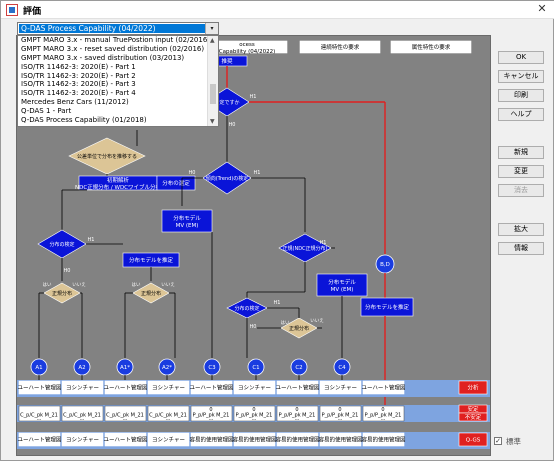 This screenshot has height=461, width=554. What do you see at coordinates (521, 229) in the screenshot?
I see `zoom-button: 拡大` at bounding box center [521, 229].